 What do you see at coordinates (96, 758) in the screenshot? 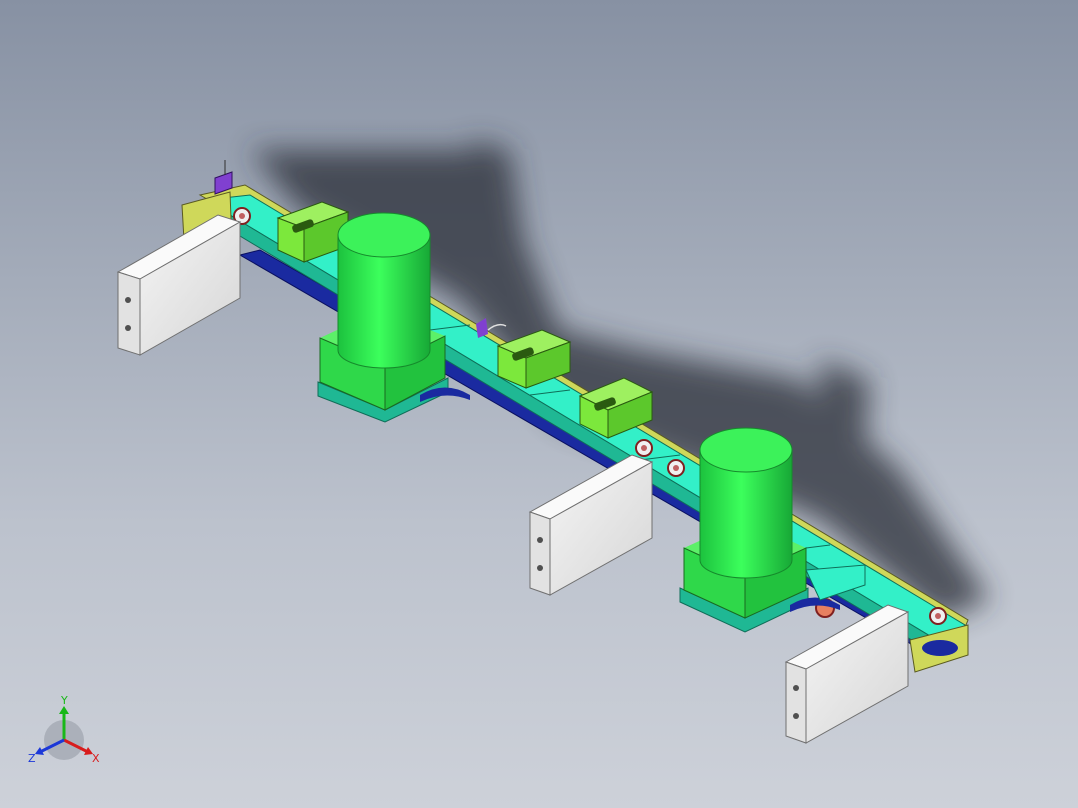
I see `x-axis-label: X` at bounding box center [96, 758].